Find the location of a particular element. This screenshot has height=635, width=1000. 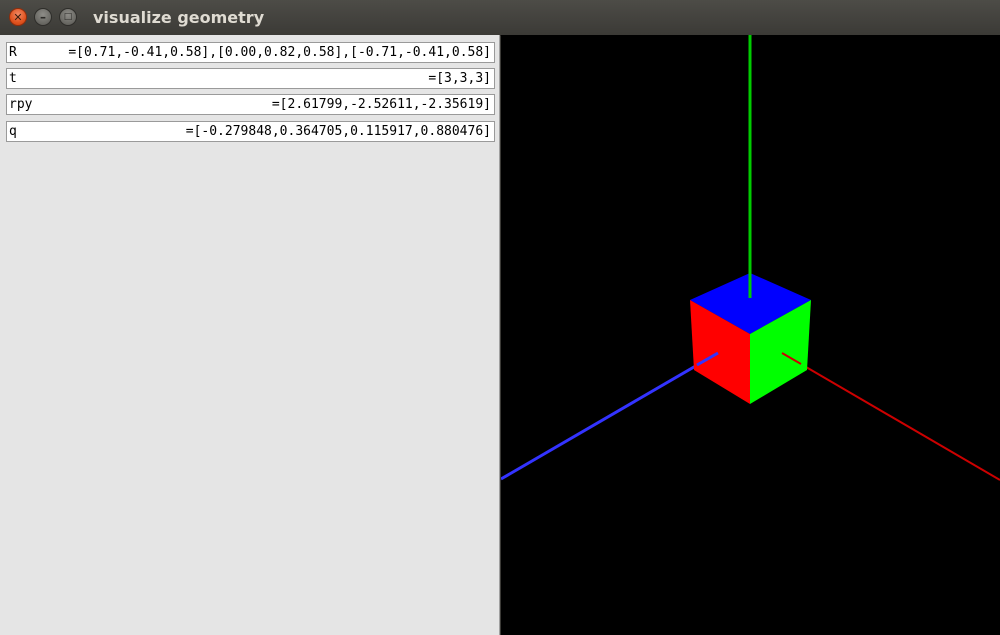

quaternion-value: =[-0.279848,0.364705,0.115917,0.880476] is located at coordinates (338, 131).